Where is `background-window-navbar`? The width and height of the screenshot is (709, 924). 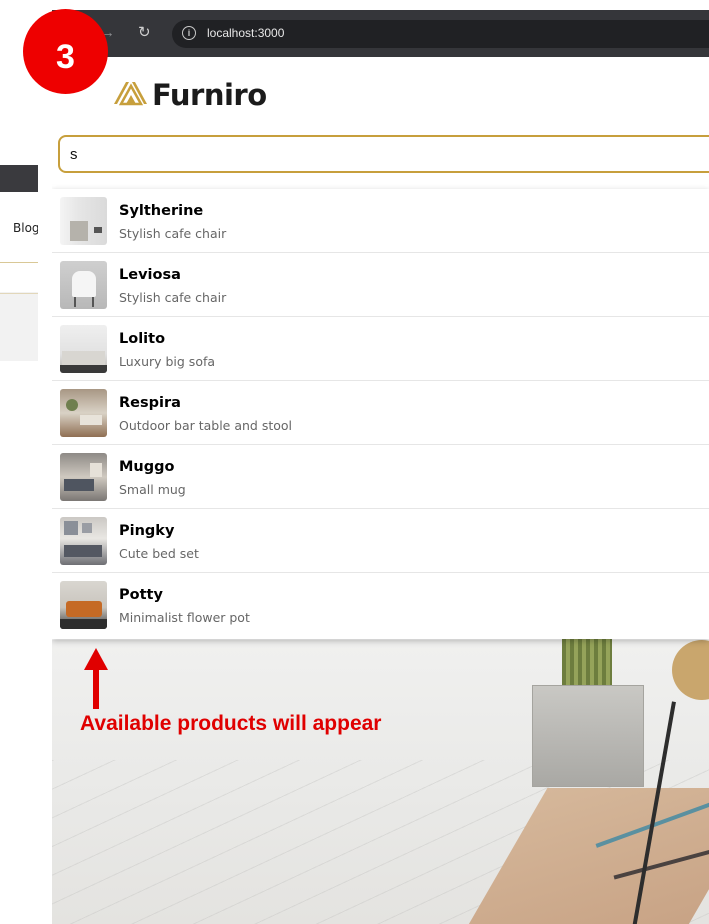
background-window-navbar is located at coordinates (19, 242).